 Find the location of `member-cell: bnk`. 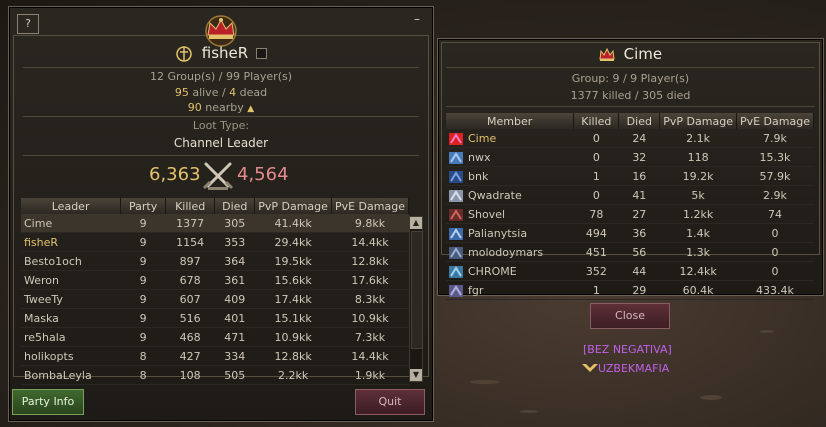

member-cell: bnk is located at coordinates (510, 176).